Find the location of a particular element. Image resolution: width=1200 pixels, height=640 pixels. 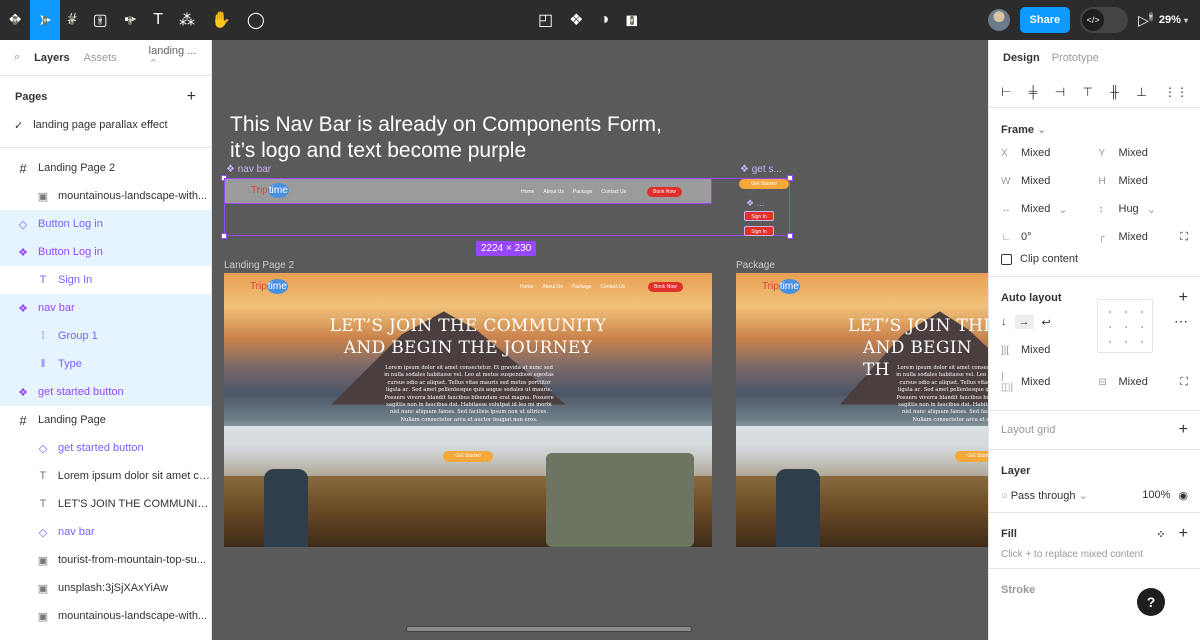

align-center-h-icon: ╪ is located at coordinates (1033, 92).